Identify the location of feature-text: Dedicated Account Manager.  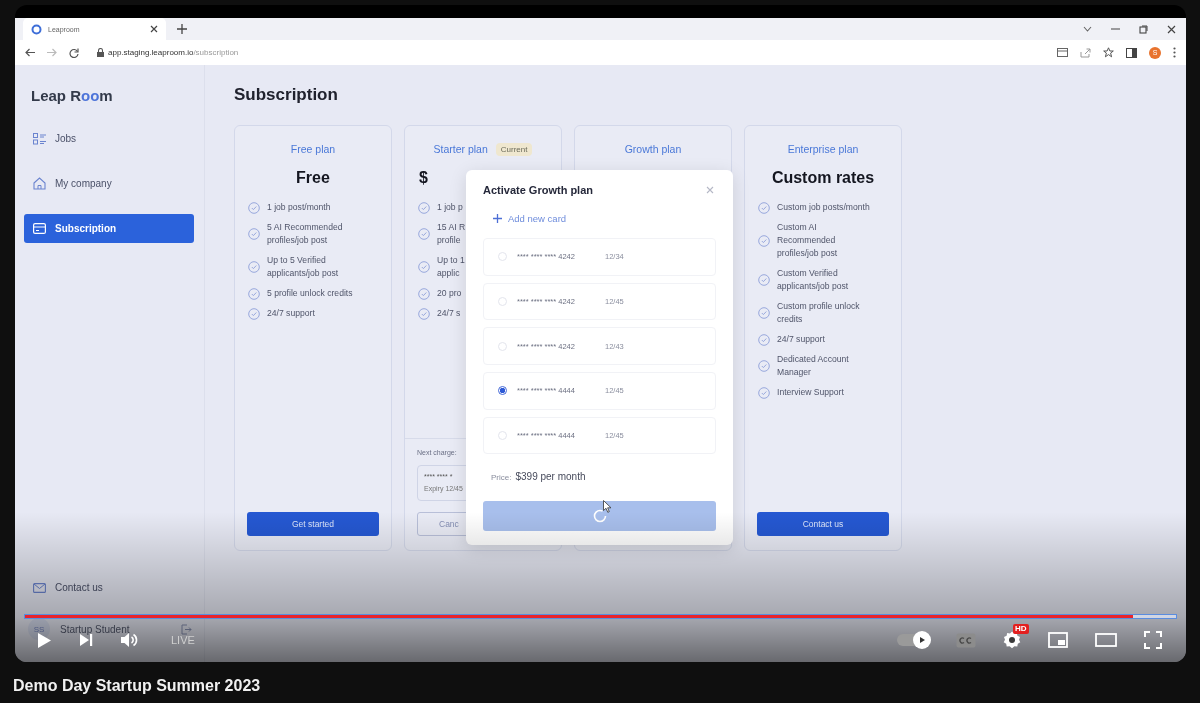
(813, 366).